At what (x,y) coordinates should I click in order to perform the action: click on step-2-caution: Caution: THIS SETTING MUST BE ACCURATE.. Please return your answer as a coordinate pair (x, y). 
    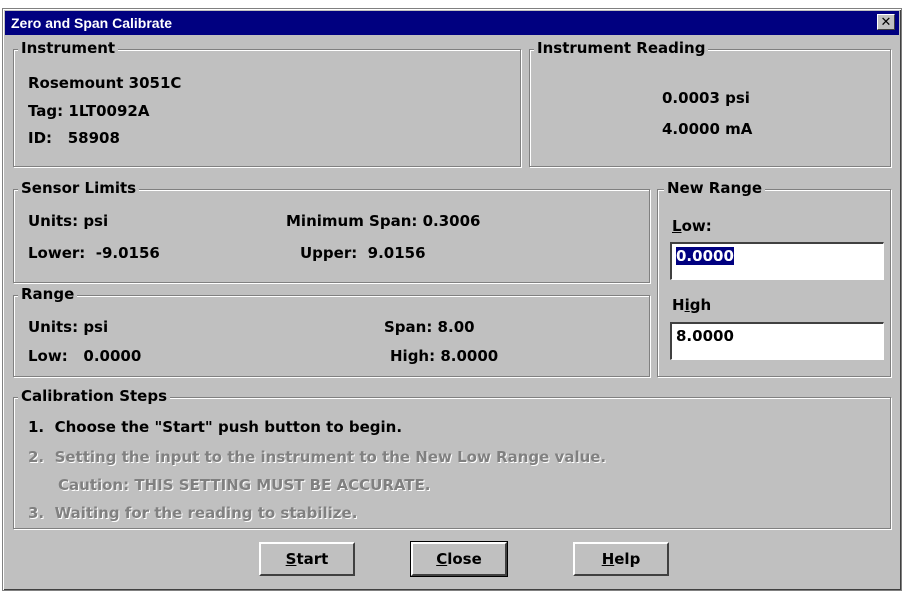
    Looking at the image, I should click on (244, 485).